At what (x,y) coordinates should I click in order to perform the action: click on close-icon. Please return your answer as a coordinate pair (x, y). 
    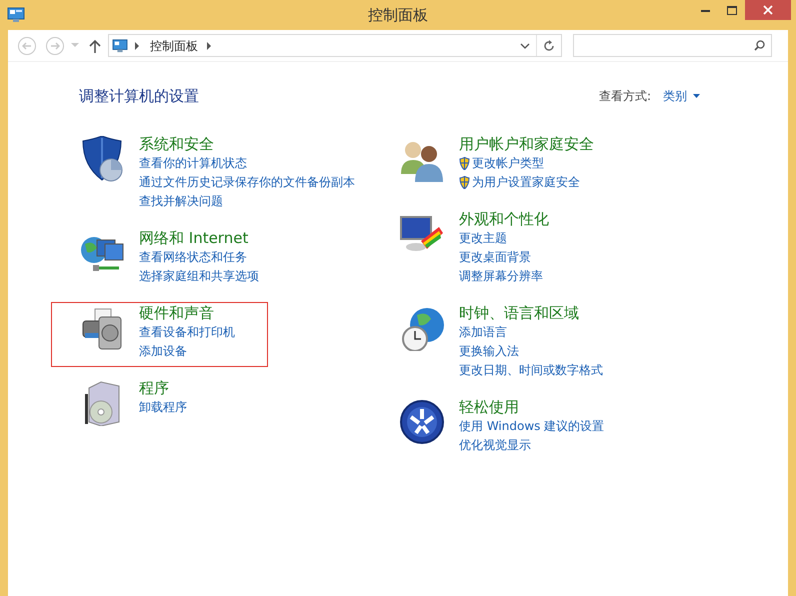
    Looking at the image, I should click on (768, 10).